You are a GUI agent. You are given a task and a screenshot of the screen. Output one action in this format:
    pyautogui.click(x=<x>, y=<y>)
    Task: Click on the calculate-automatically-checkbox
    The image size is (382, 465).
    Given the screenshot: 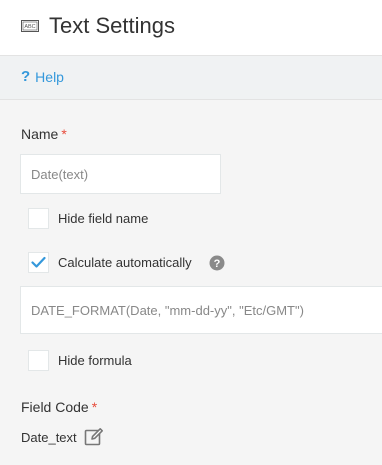 What is the action you would take?
    pyautogui.click(x=38, y=262)
    